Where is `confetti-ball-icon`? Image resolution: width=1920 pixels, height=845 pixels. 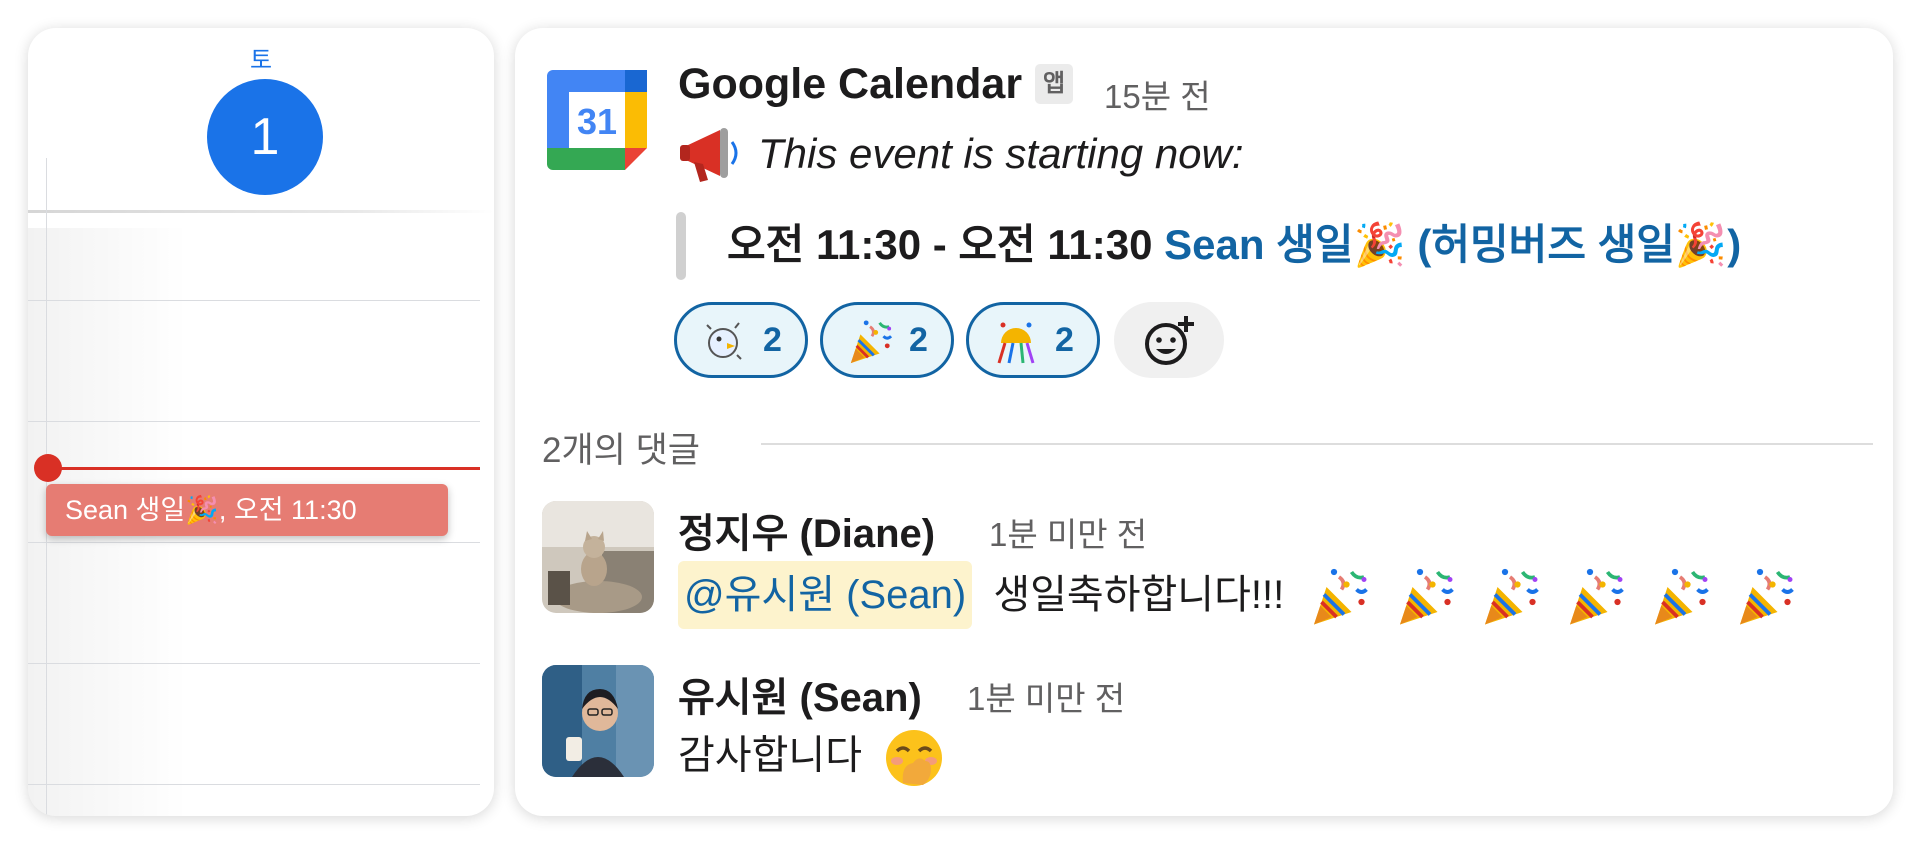
confetti-ball-icon is located at coordinates (1016, 342).